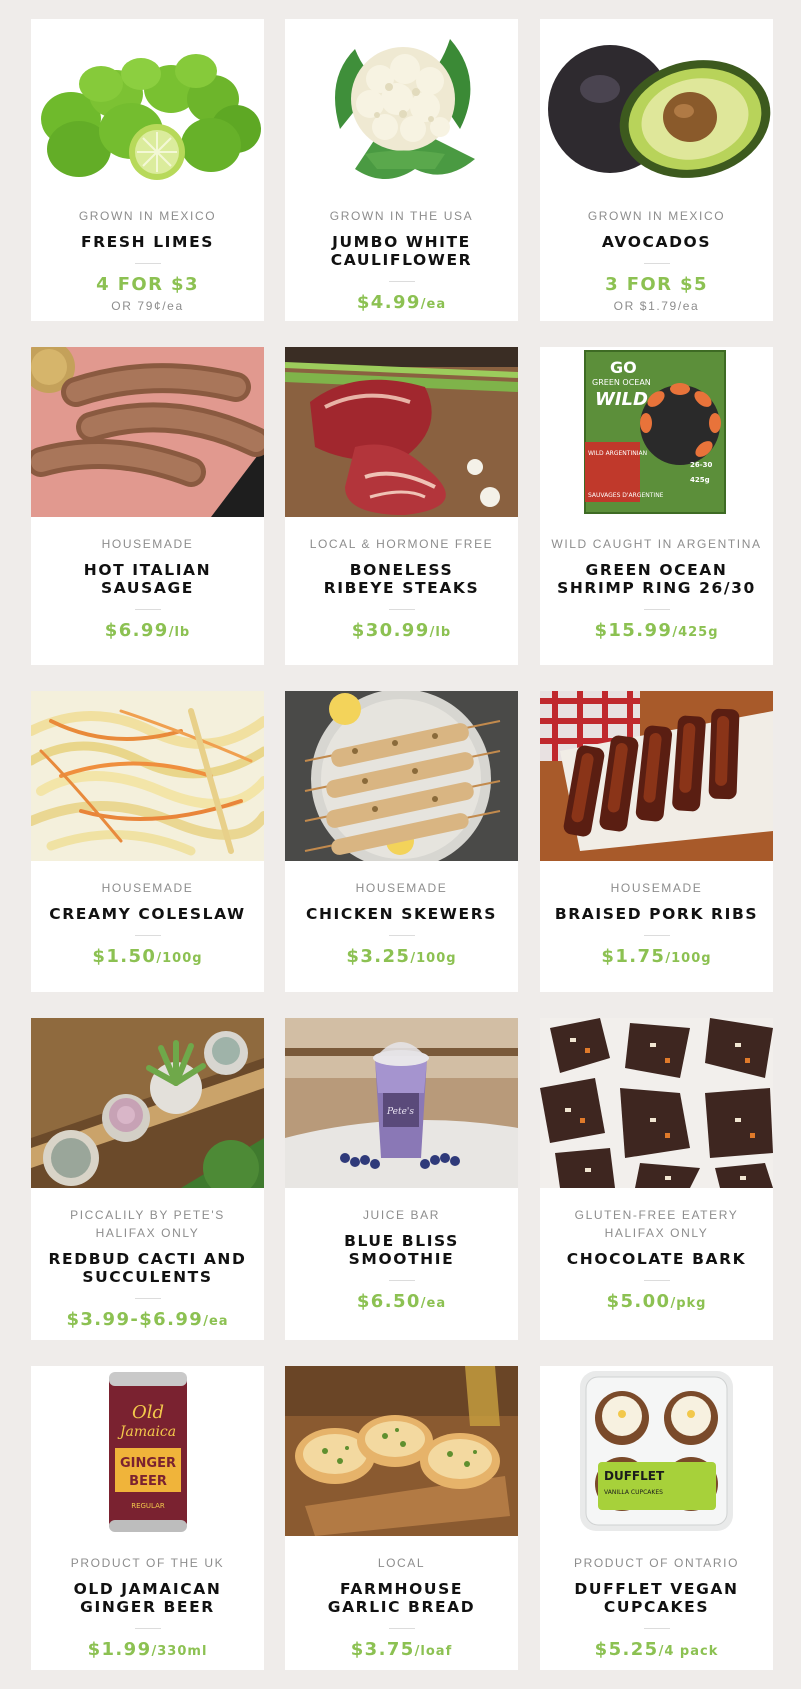  Describe the element at coordinates (656, 284) in the screenshot. I see `price-value: 3 FOR $5` at that location.